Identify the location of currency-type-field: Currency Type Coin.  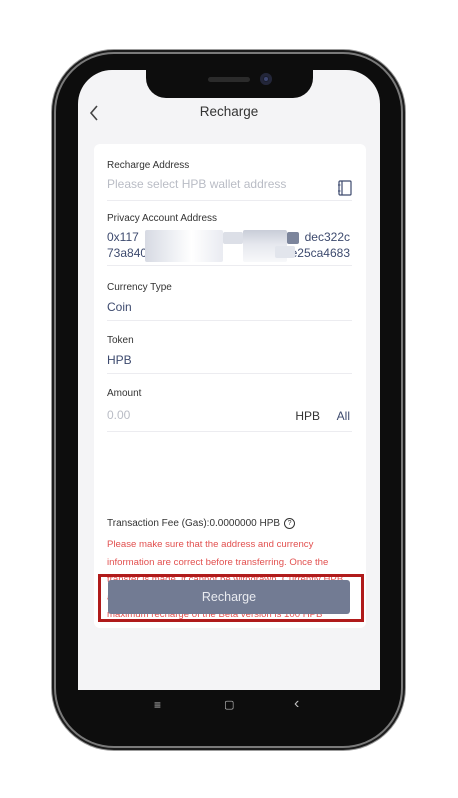
(229, 302).